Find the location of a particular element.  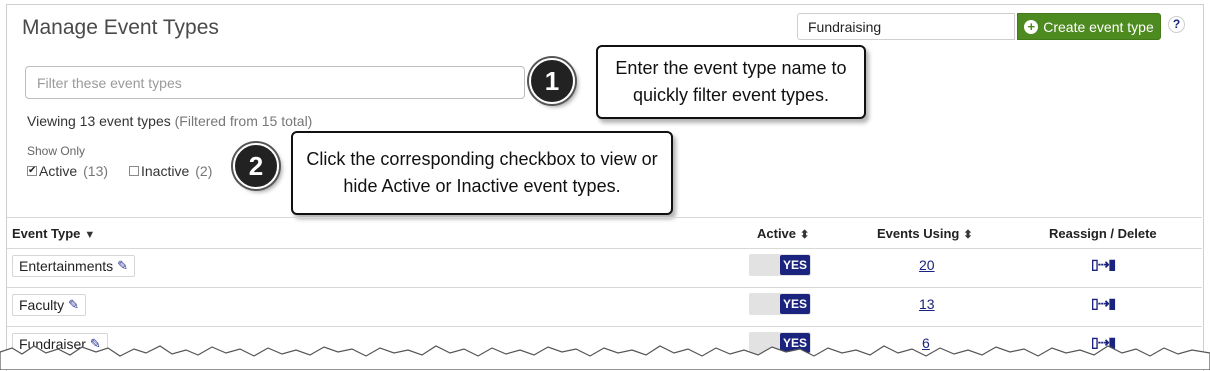

column-header-events-using: Events Using ⬍ is located at coordinates (925, 233).